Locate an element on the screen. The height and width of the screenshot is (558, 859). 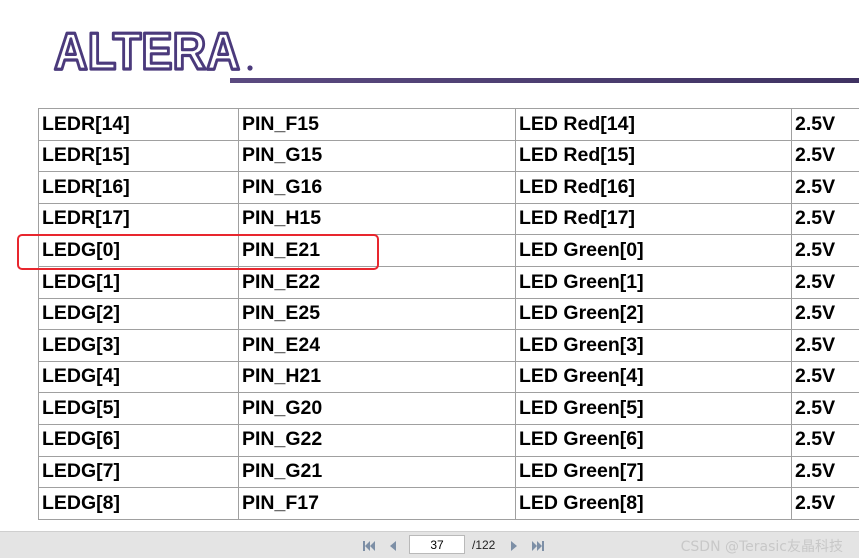
table-row: LEDG[5] PIN_G20 LED Green[5] 2.5V is located at coordinates (448, 408).